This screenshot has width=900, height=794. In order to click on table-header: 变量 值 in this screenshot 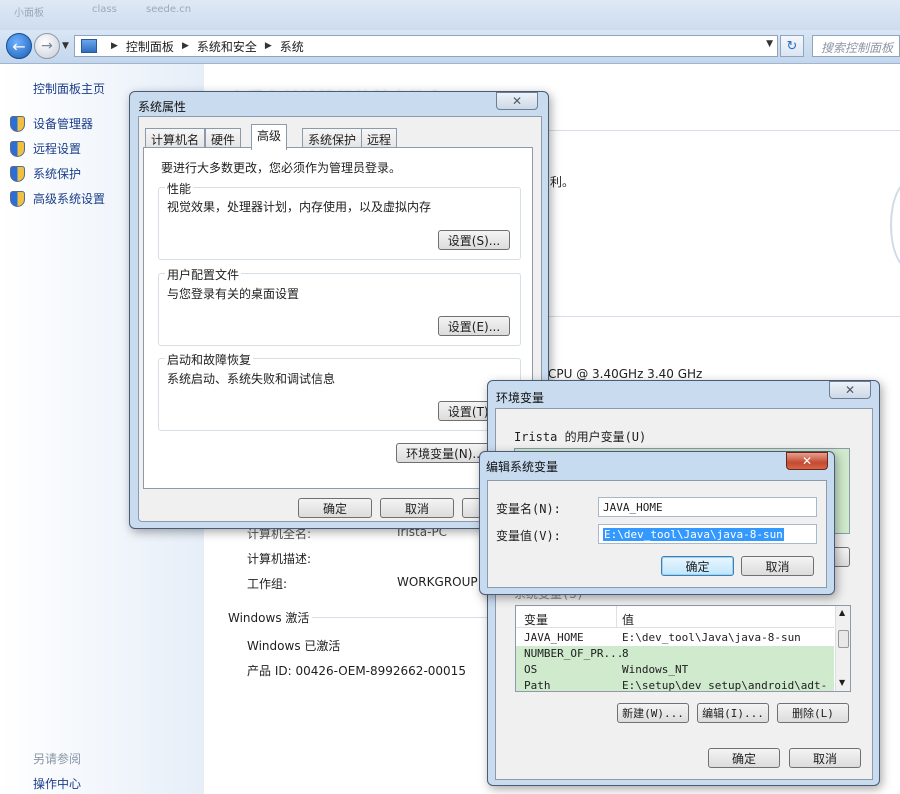, I will do `click(675, 617)`.